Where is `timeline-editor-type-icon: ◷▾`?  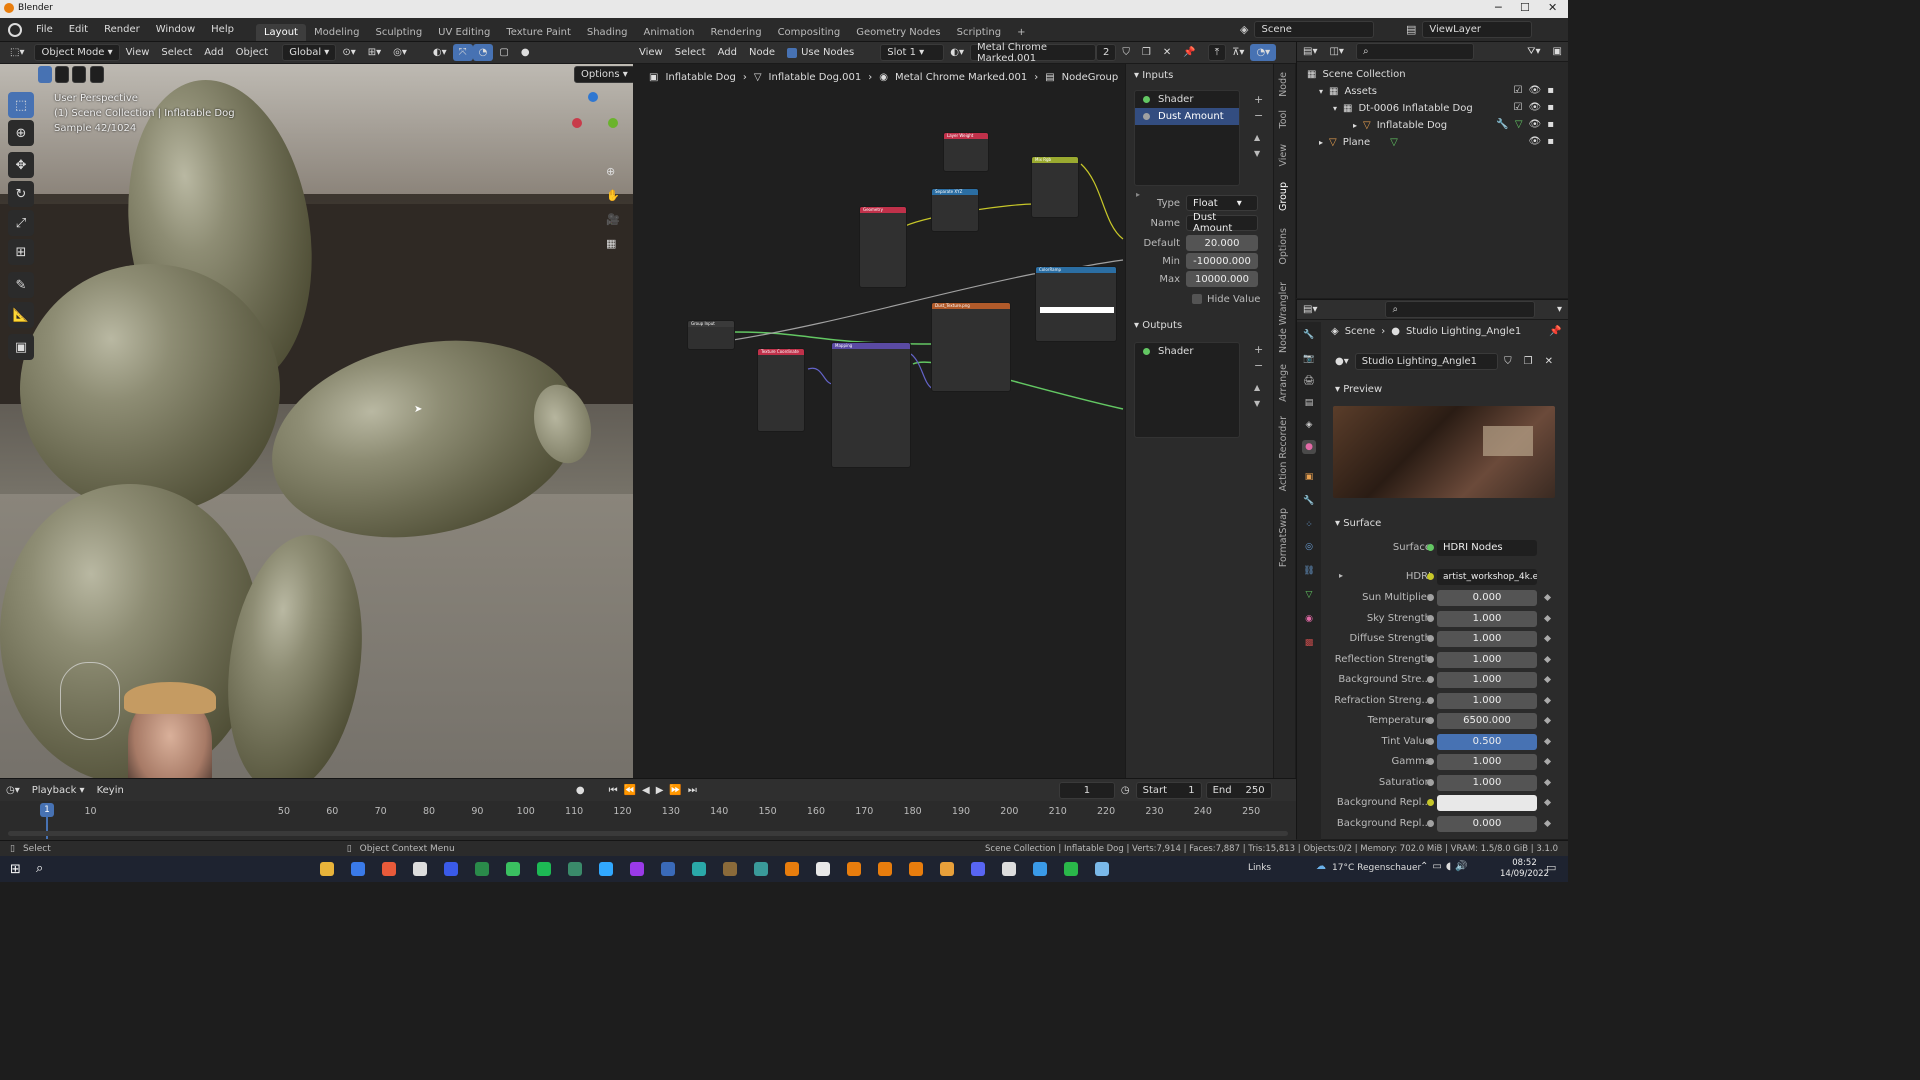 timeline-editor-type-icon: ◷▾ is located at coordinates (13, 790).